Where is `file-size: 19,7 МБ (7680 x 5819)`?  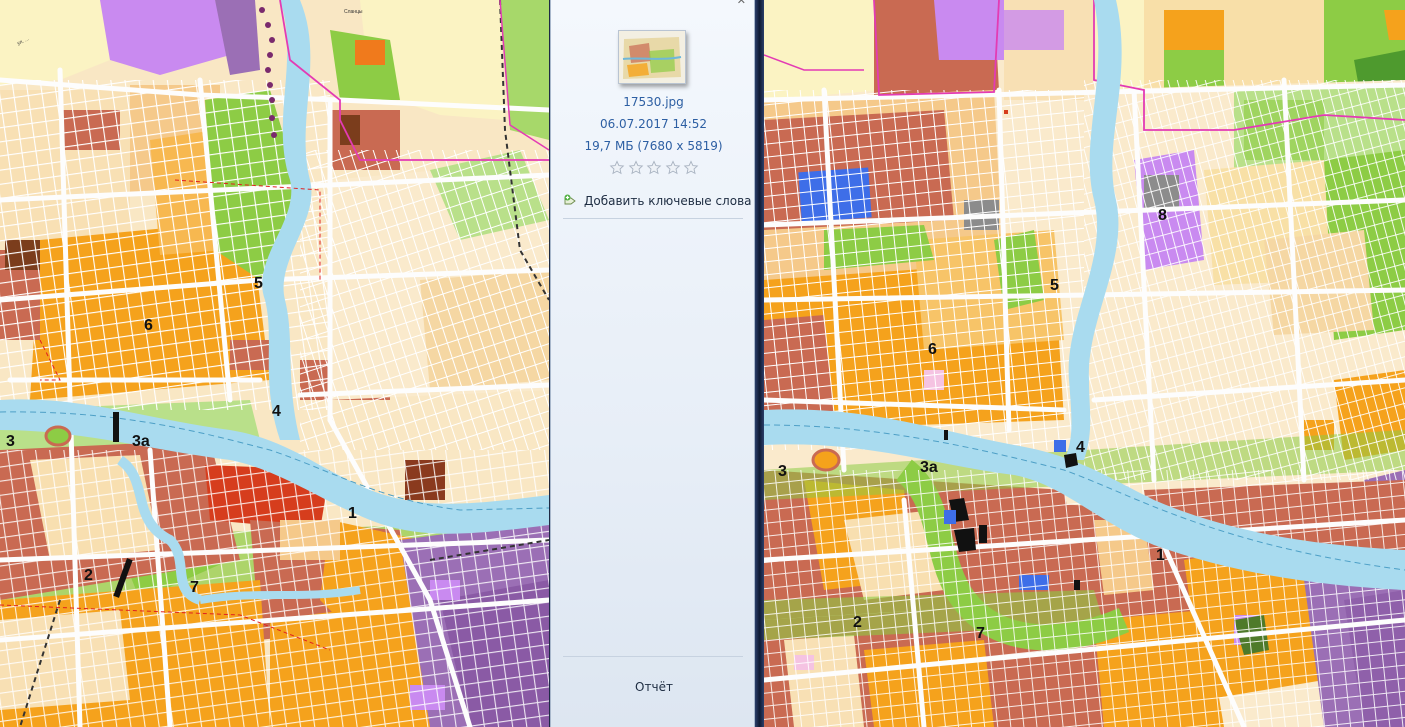 file-size: 19,7 МБ (7680 x 5819) is located at coordinates (653, 146).